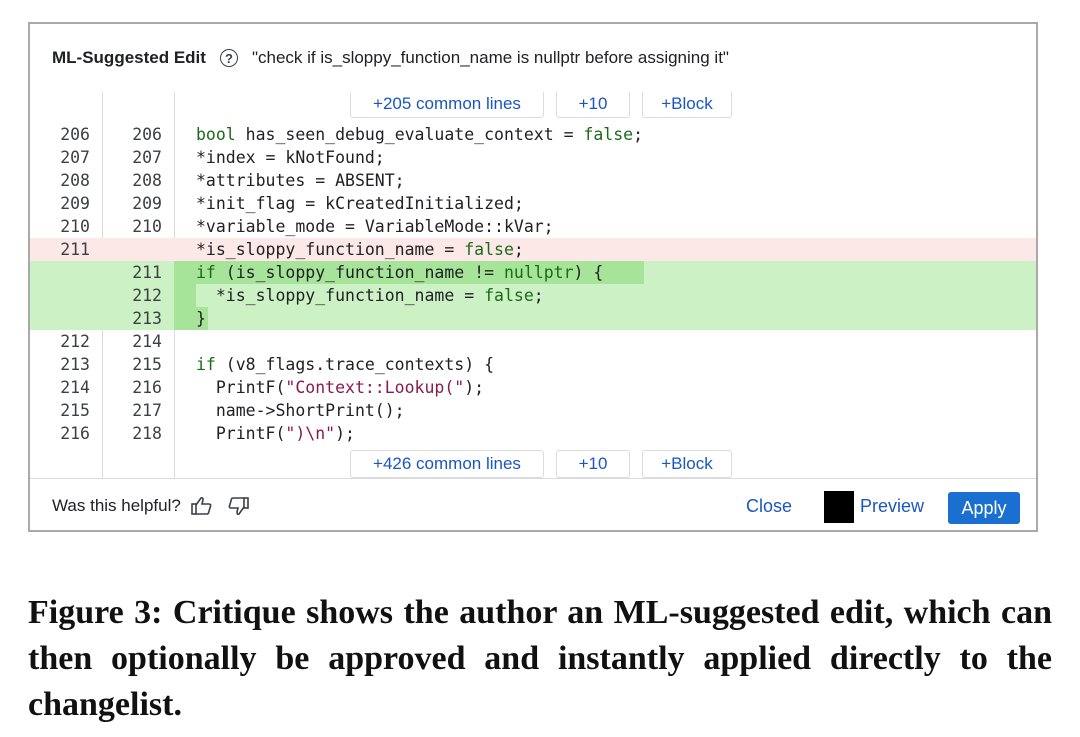 This screenshot has width=1080, height=737. Describe the element at coordinates (75, 387) in the screenshot. I see `old-line-number: 214` at that location.